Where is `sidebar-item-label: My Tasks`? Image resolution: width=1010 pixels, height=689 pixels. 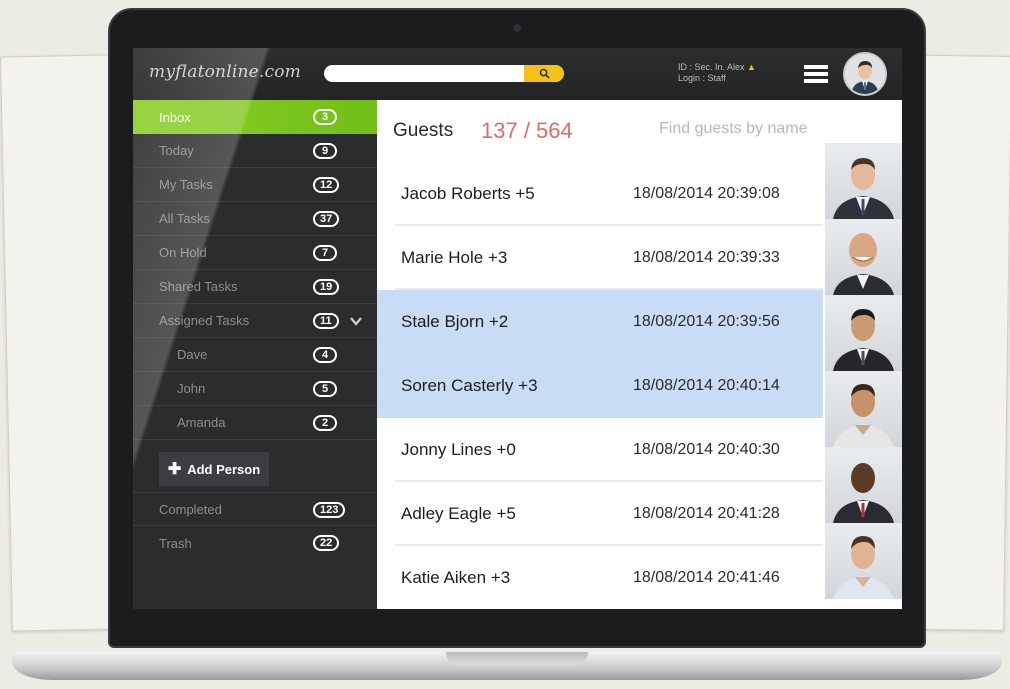 sidebar-item-label: My Tasks is located at coordinates (186, 184).